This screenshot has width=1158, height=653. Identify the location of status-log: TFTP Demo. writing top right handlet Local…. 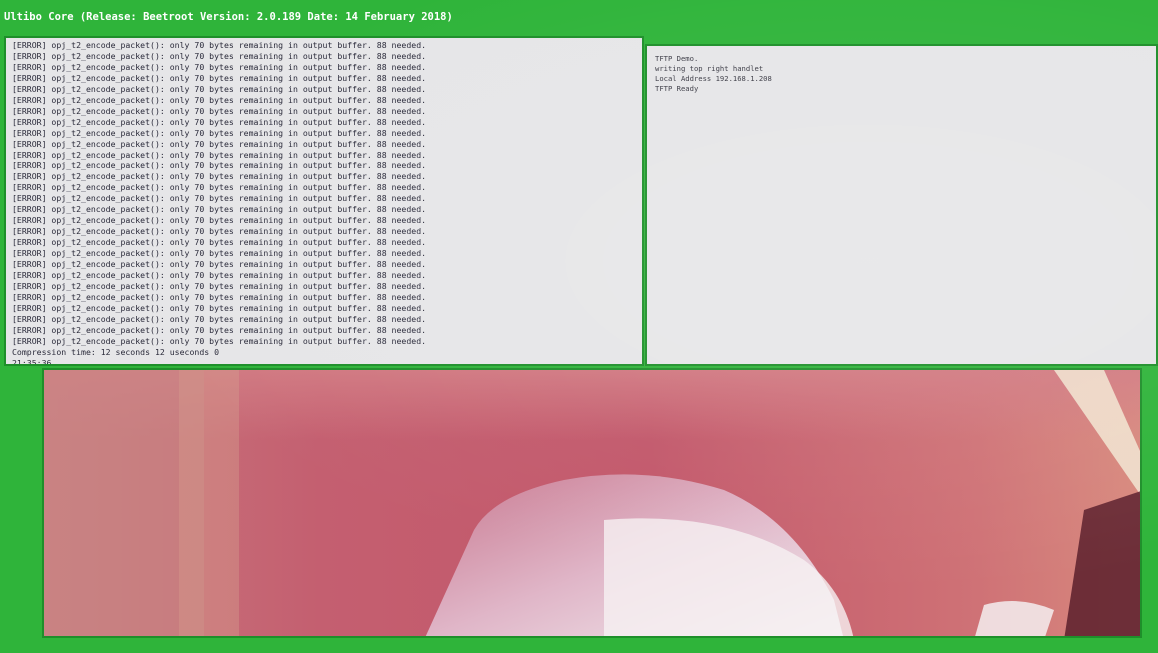
(713, 74).